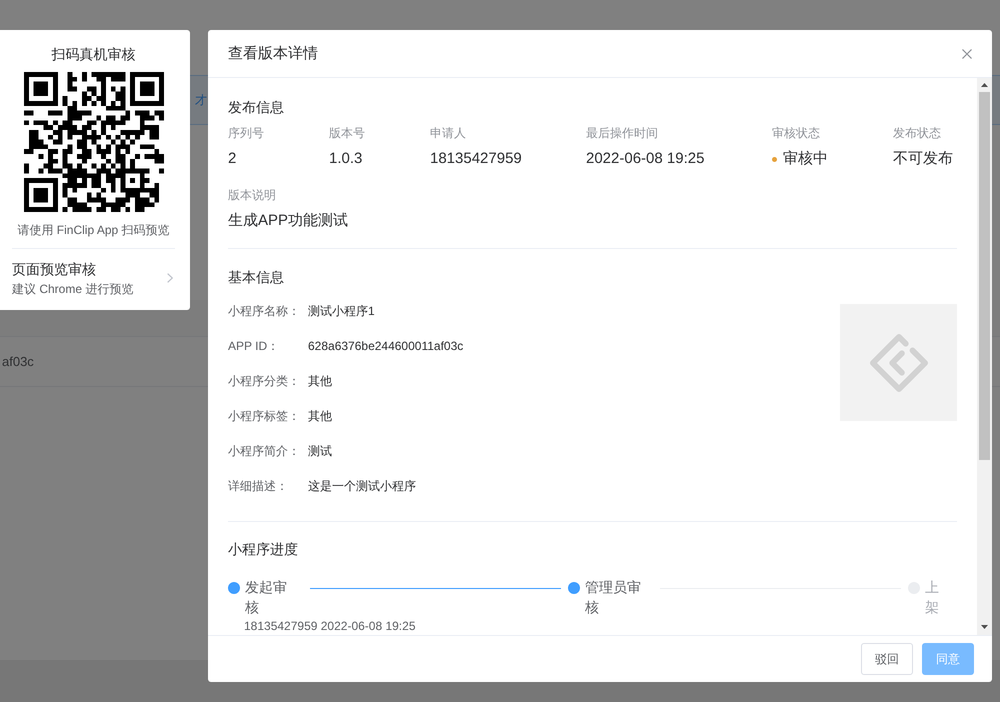 This screenshot has width=1000, height=702. What do you see at coordinates (288, 221) in the screenshot?
I see `field-value: 生成APP功能测试` at bounding box center [288, 221].